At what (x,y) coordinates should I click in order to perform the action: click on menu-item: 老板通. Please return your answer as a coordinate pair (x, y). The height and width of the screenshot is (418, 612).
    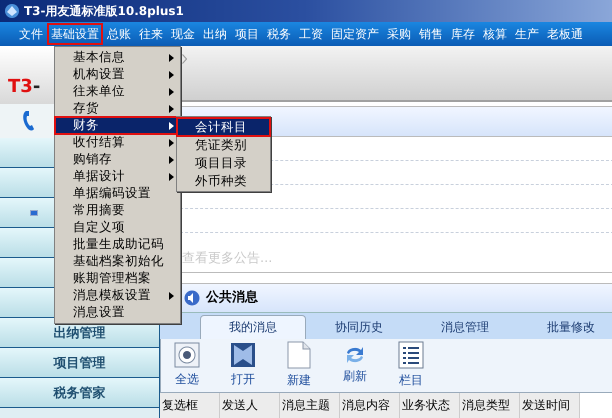
    Looking at the image, I should click on (565, 34).